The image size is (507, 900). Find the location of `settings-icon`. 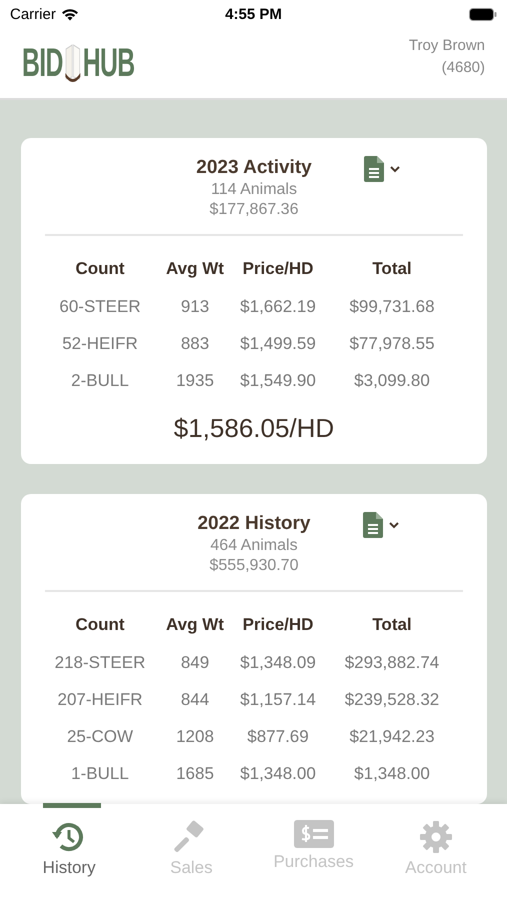

settings-icon is located at coordinates (435, 837).